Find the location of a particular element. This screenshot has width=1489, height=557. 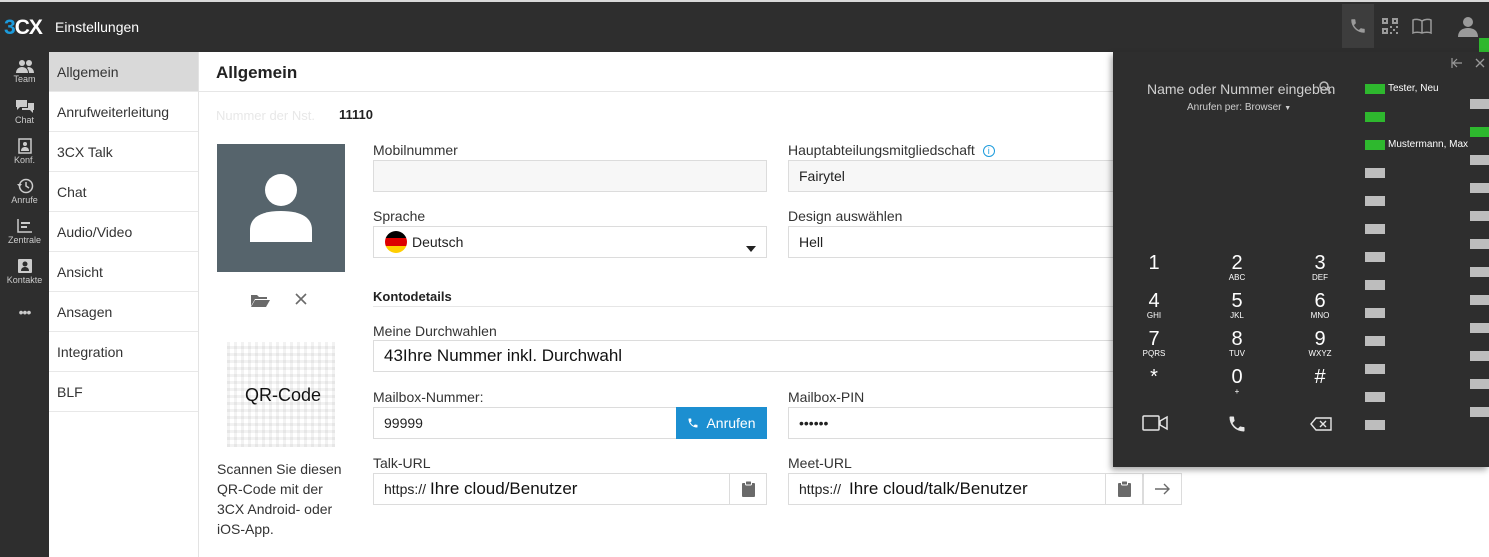

nav-conference: Konf. is located at coordinates (24, 151).